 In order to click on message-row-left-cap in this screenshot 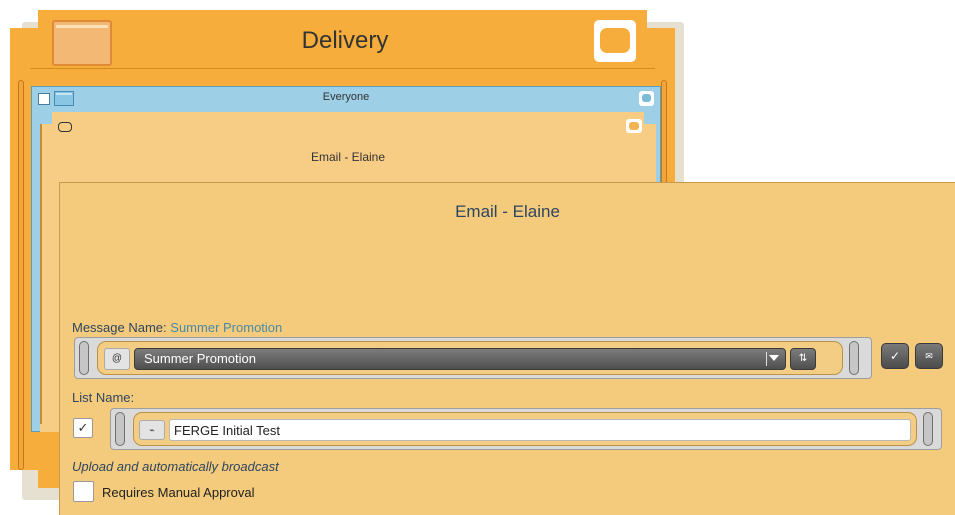, I will do `click(84, 358)`.